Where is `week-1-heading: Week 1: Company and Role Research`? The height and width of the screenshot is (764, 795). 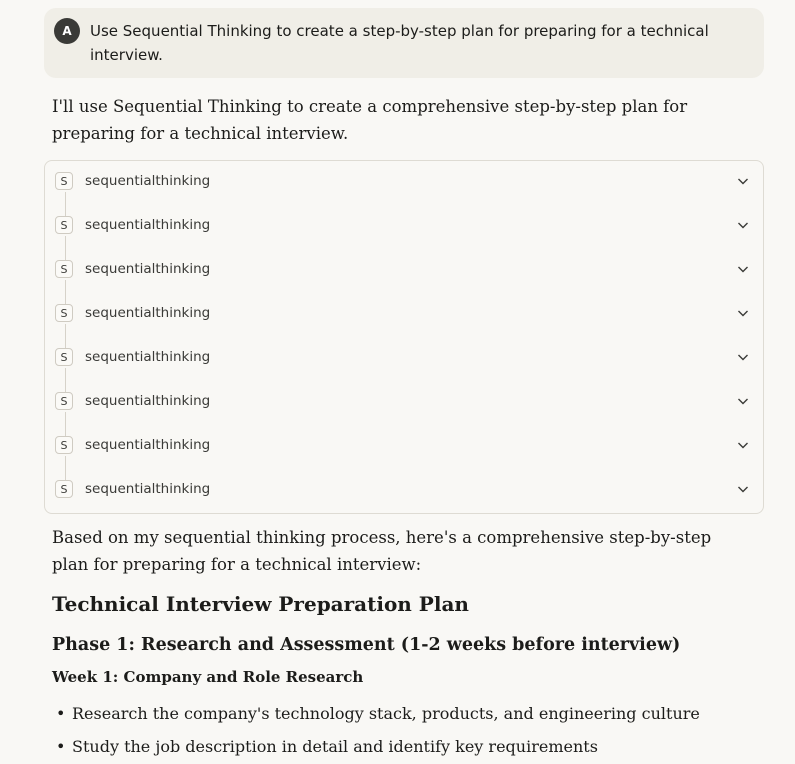
week-1-heading: Week 1: Company and Role Research is located at coordinates (208, 677).